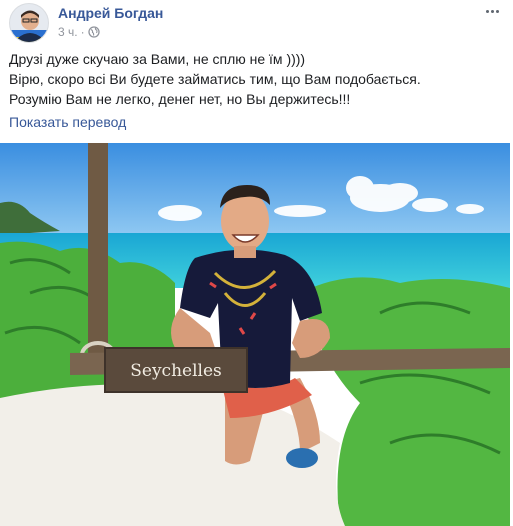 This screenshot has height=526, width=513. What do you see at coordinates (79, 32) in the screenshot?
I see `post-meta: 3 ч. ·` at bounding box center [79, 32].